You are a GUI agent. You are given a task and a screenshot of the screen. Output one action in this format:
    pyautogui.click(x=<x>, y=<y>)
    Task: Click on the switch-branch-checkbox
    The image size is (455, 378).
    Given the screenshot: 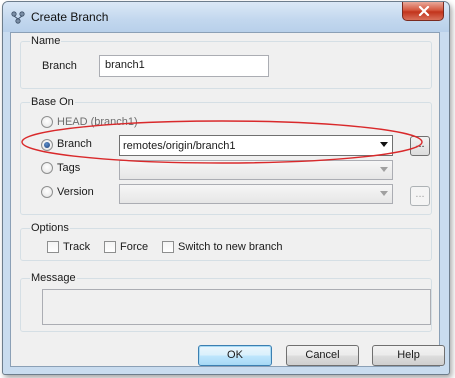 What is the action you would take?
    pyautogui.click(x=168, y=247)
    